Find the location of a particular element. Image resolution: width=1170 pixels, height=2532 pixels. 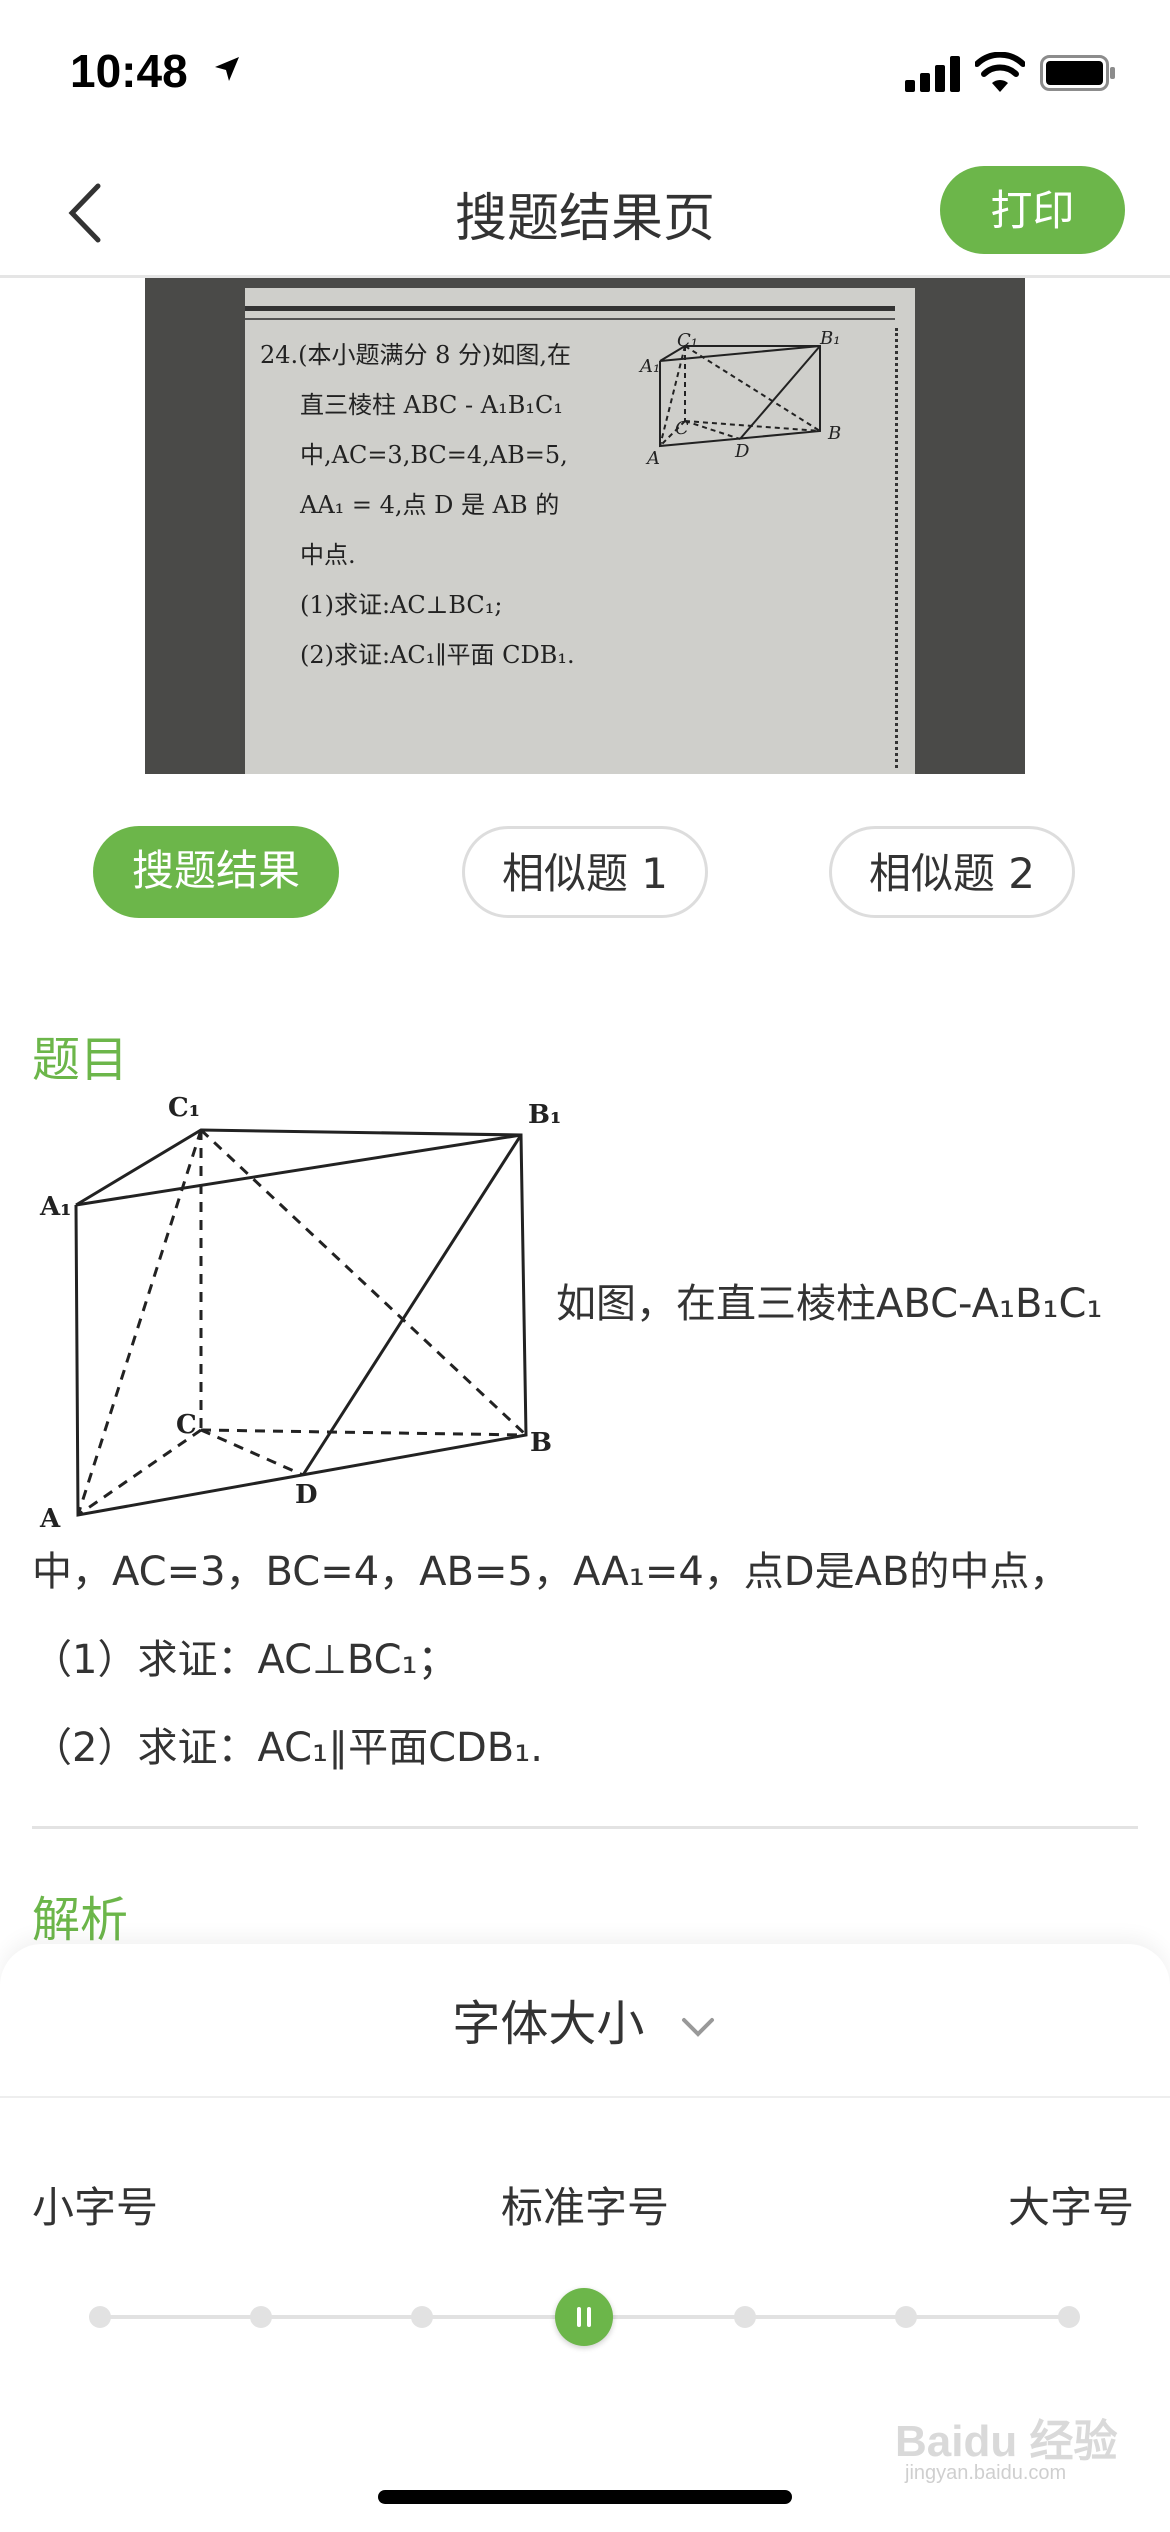

photo-line: 中,AC=3,BC=4,AB=5, is located at coordinates (434, 455).